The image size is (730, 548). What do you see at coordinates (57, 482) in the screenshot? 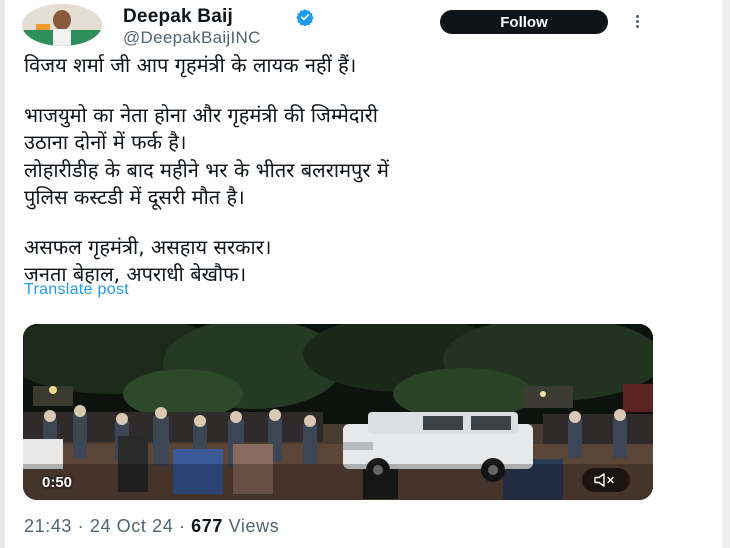
I see `video-duration: 0:50` at bounding box center [57, 482].